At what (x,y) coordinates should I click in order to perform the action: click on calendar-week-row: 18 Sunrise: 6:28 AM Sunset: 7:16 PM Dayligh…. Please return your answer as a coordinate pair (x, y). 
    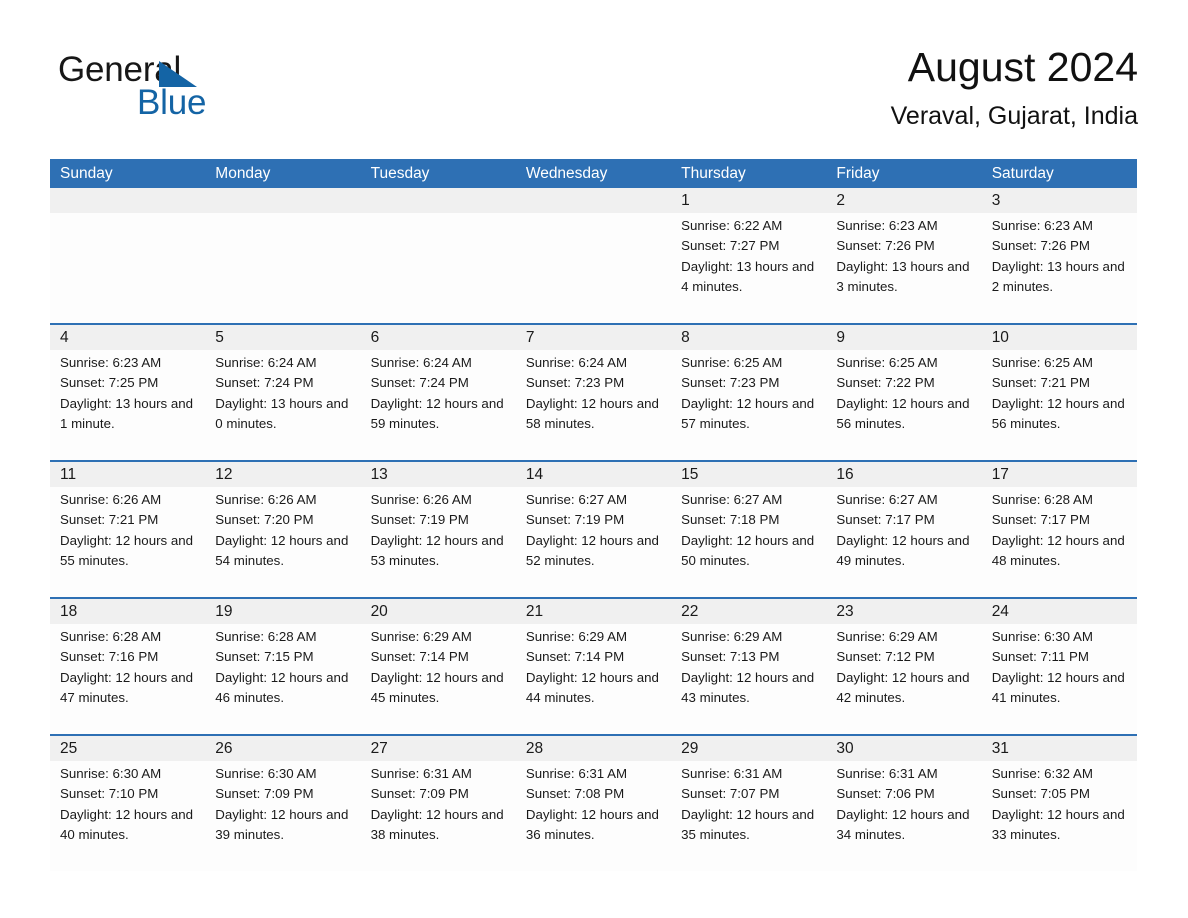
    Looking at the image, I should click on (593, 665).